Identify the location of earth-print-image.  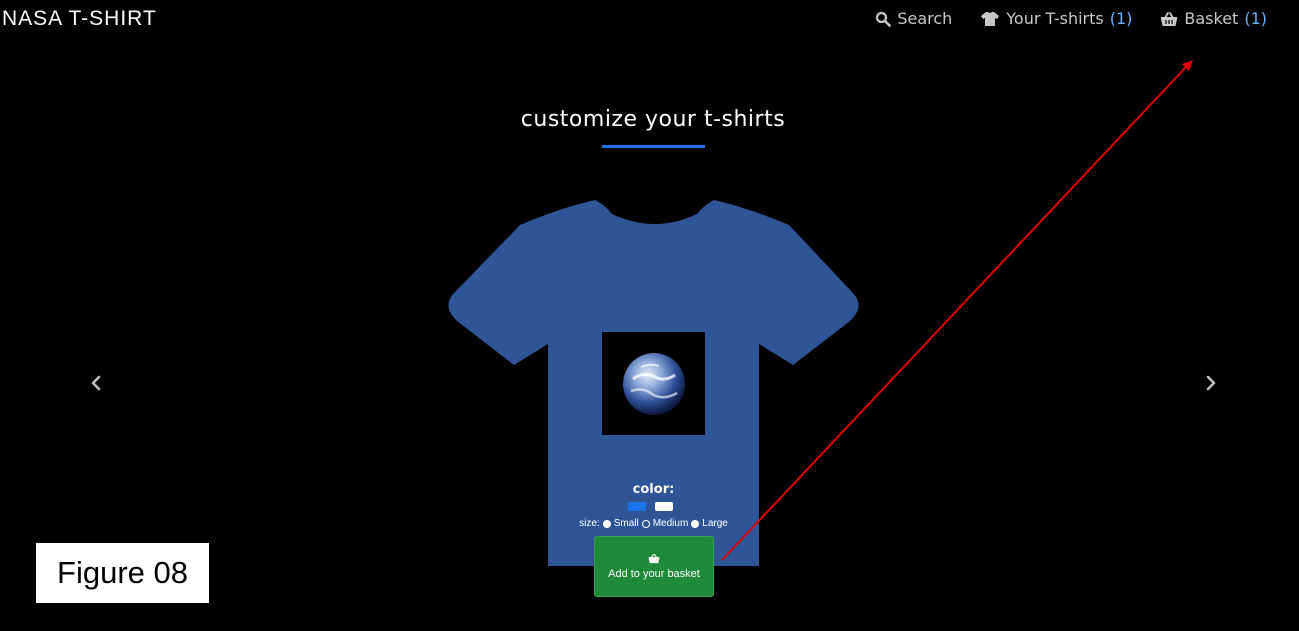
(653, 383).